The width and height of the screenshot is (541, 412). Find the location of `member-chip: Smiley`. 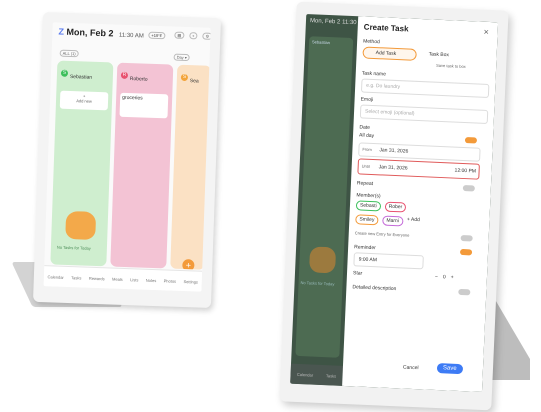

member-chip: Smiley is located at coordinates (367, 220).